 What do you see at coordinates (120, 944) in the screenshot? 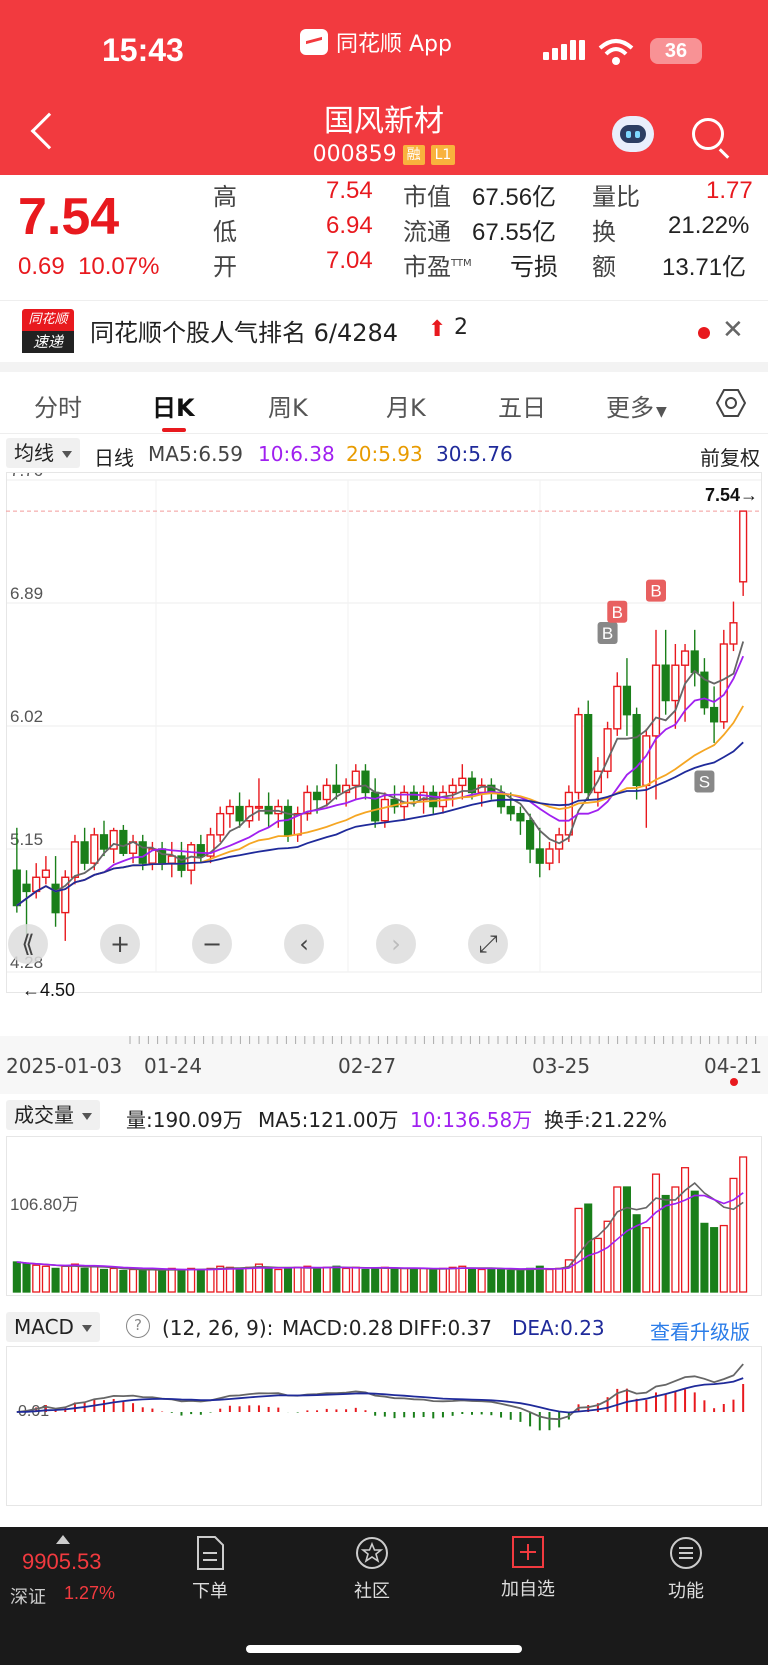
I see `zoom-in-icon: +` at bounding box center [120, 944].